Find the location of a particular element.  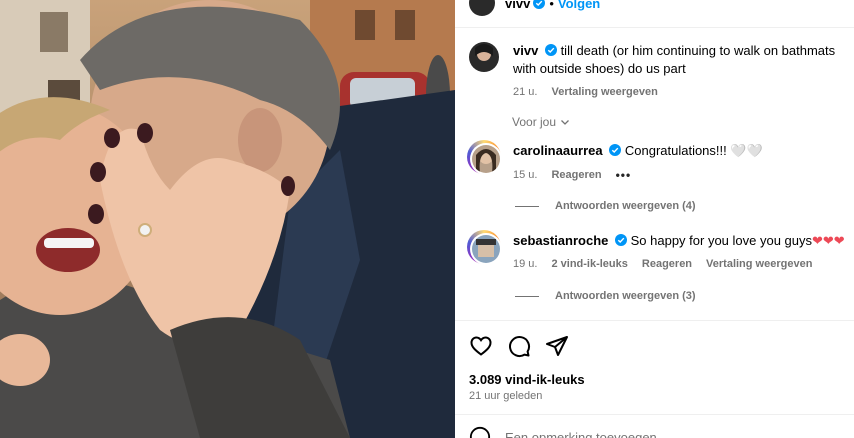

caption-time: 21 u. is located at coordinates (525, 92).